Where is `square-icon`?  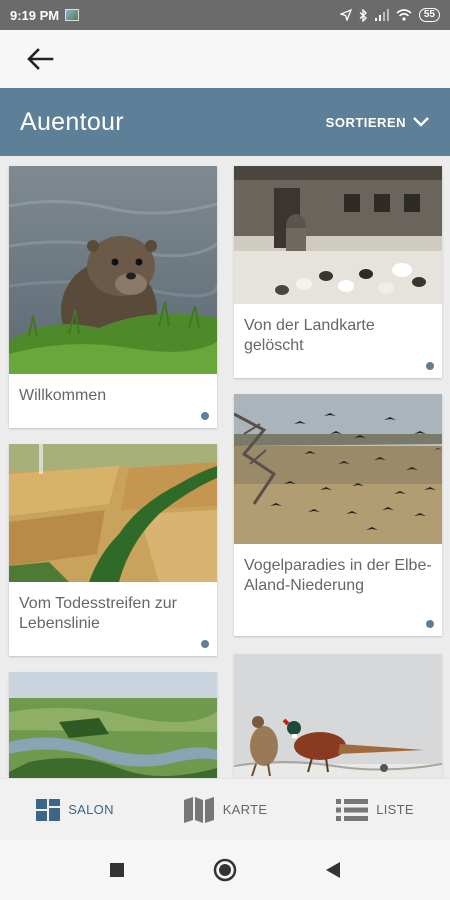
square-icon is located at coordinates (117, 870).